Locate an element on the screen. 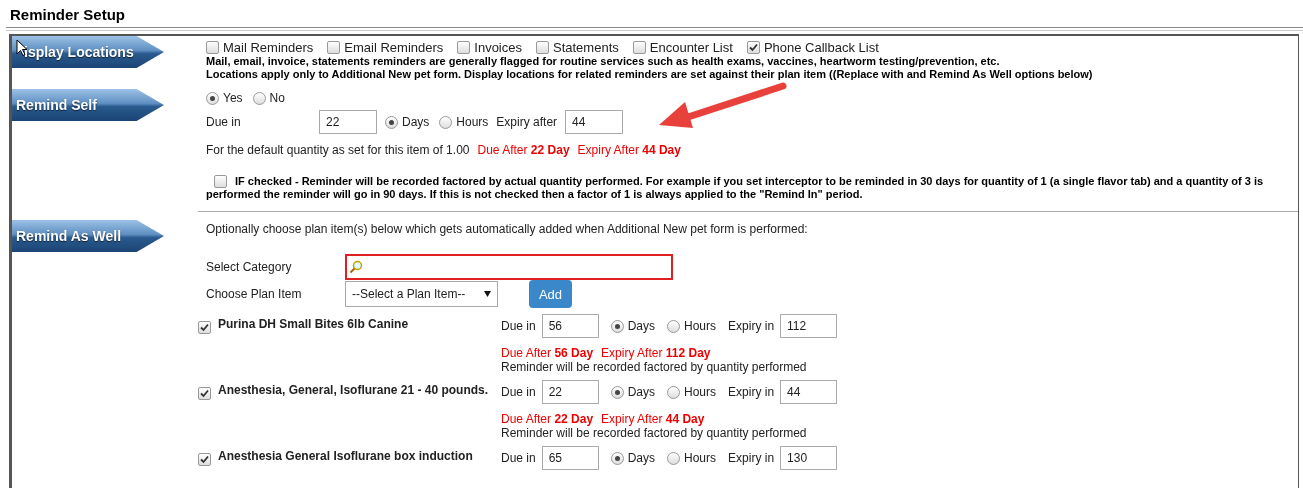  plan-item-name: Purina DH Small Bites 6lb Canine is located at coordinates (314, 324).